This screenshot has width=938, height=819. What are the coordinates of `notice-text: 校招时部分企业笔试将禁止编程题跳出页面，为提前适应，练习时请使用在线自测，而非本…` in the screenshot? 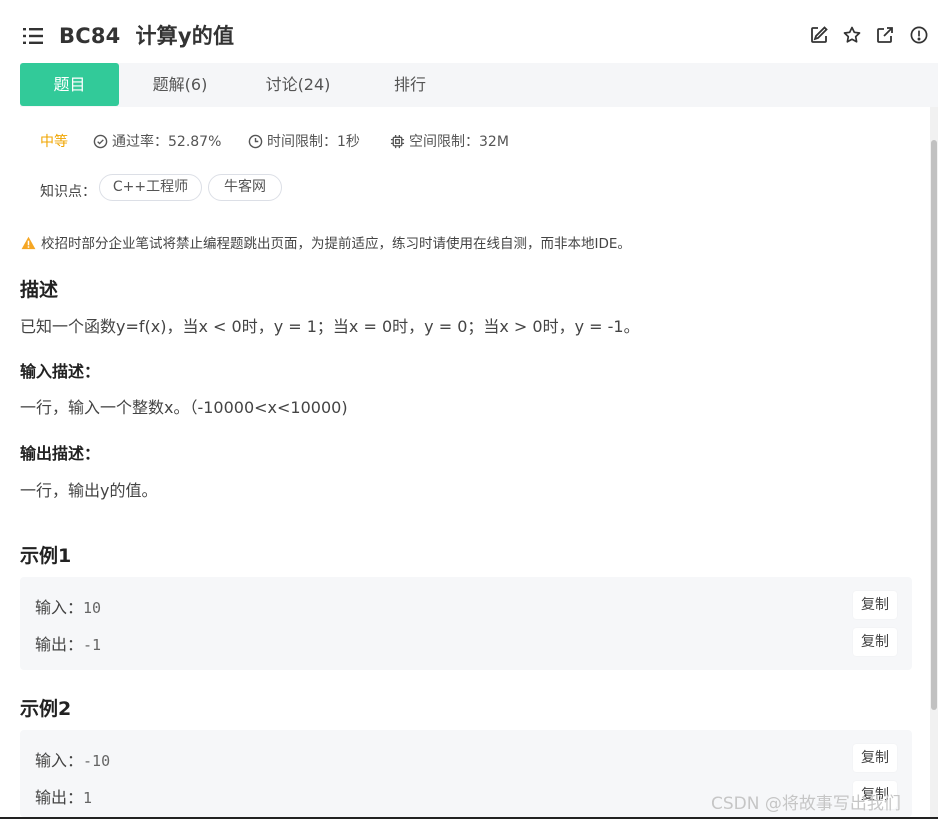 It's located at (336, 244).